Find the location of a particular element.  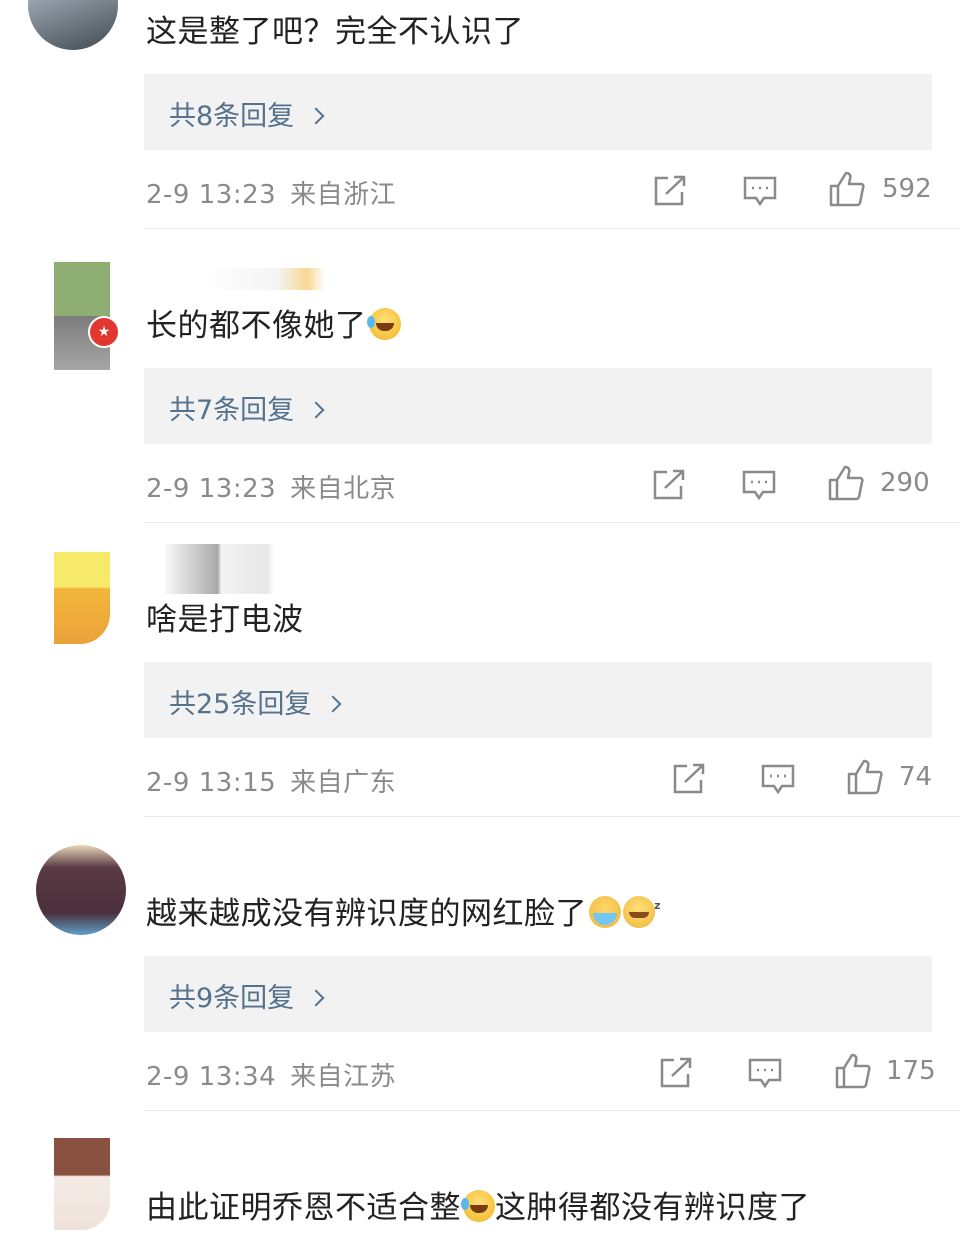

view-replies-button: 共8条回复 is located at coordinates (538, 112).